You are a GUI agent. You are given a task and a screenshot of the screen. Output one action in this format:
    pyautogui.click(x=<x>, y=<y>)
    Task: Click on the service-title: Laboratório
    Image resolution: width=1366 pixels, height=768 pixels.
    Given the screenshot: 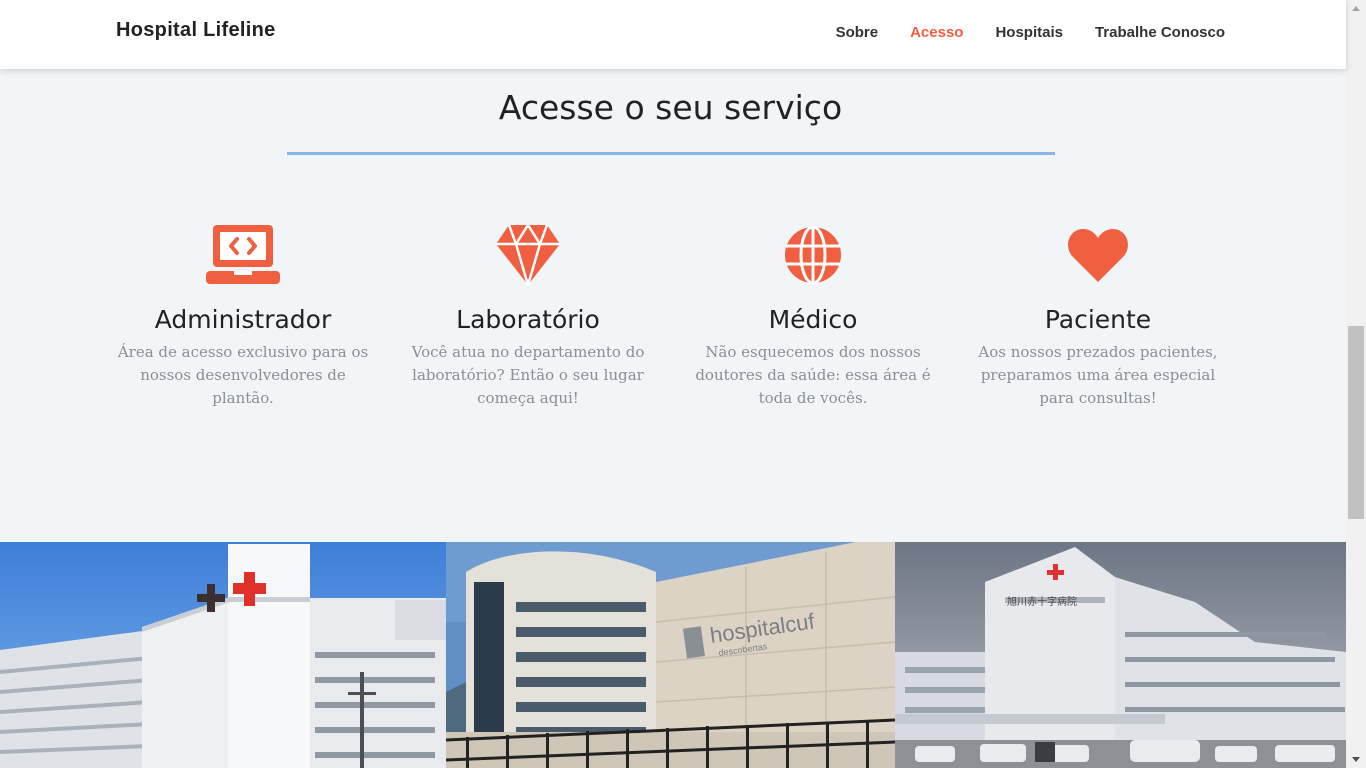 What is the action you would take?
    pyautogui.click(x=528, y=319)
    